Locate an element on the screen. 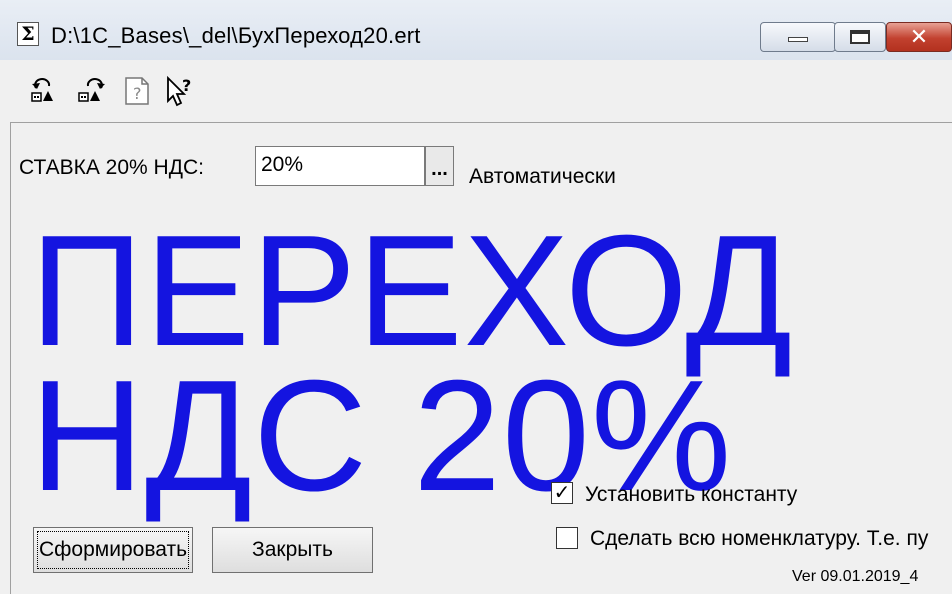 The image size is (952, 594). context-help-pointer-icon: ? is located at coordinates (179, 91).